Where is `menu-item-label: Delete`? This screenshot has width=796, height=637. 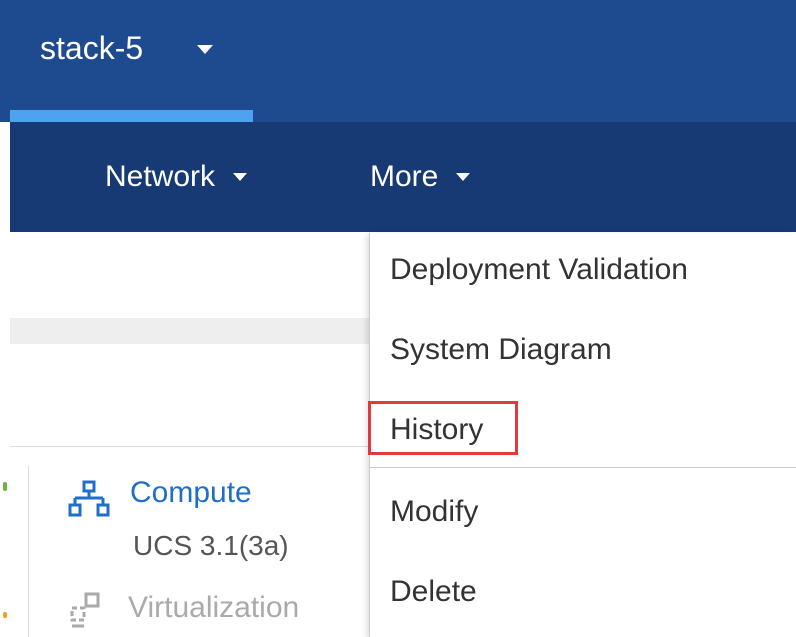 menu-item-label: Delete is located at coordinates (433, 591).